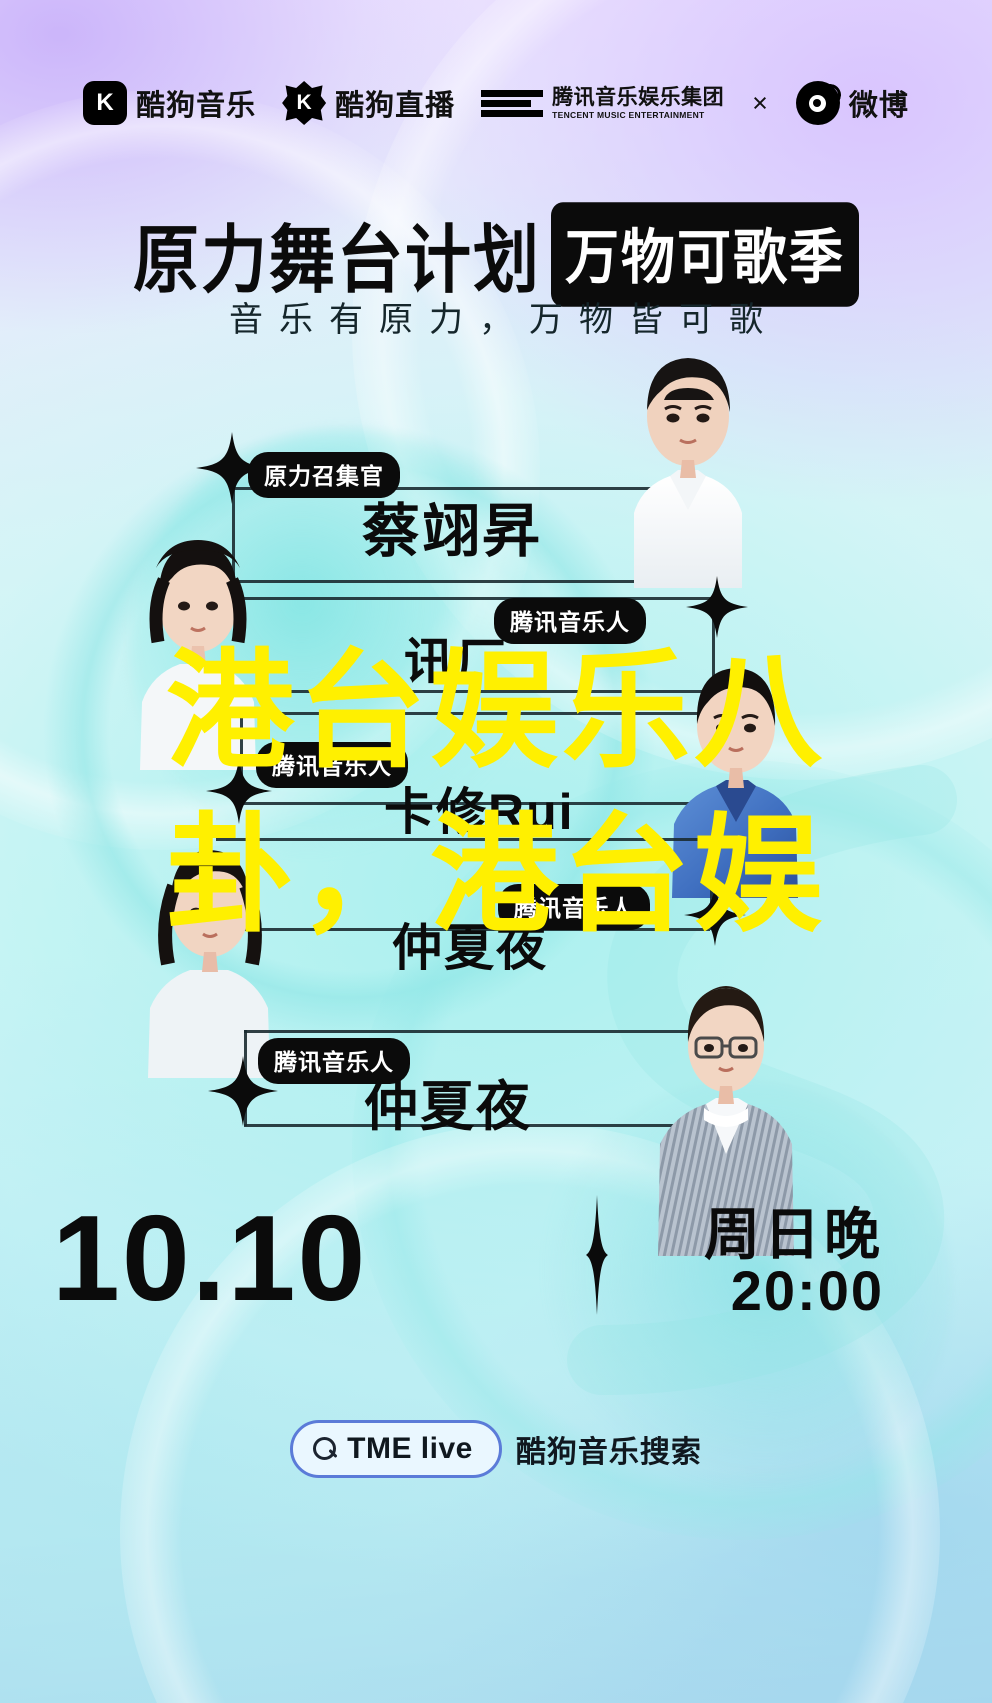 The width and height of the screenshot is (992, 1703). What do you see at coordinates (628, 114) in the screenshot?
I see `logo-label-tme-en: TENCENT MUSIC ENTERTAINMENT` at bounding box center [628, 114].